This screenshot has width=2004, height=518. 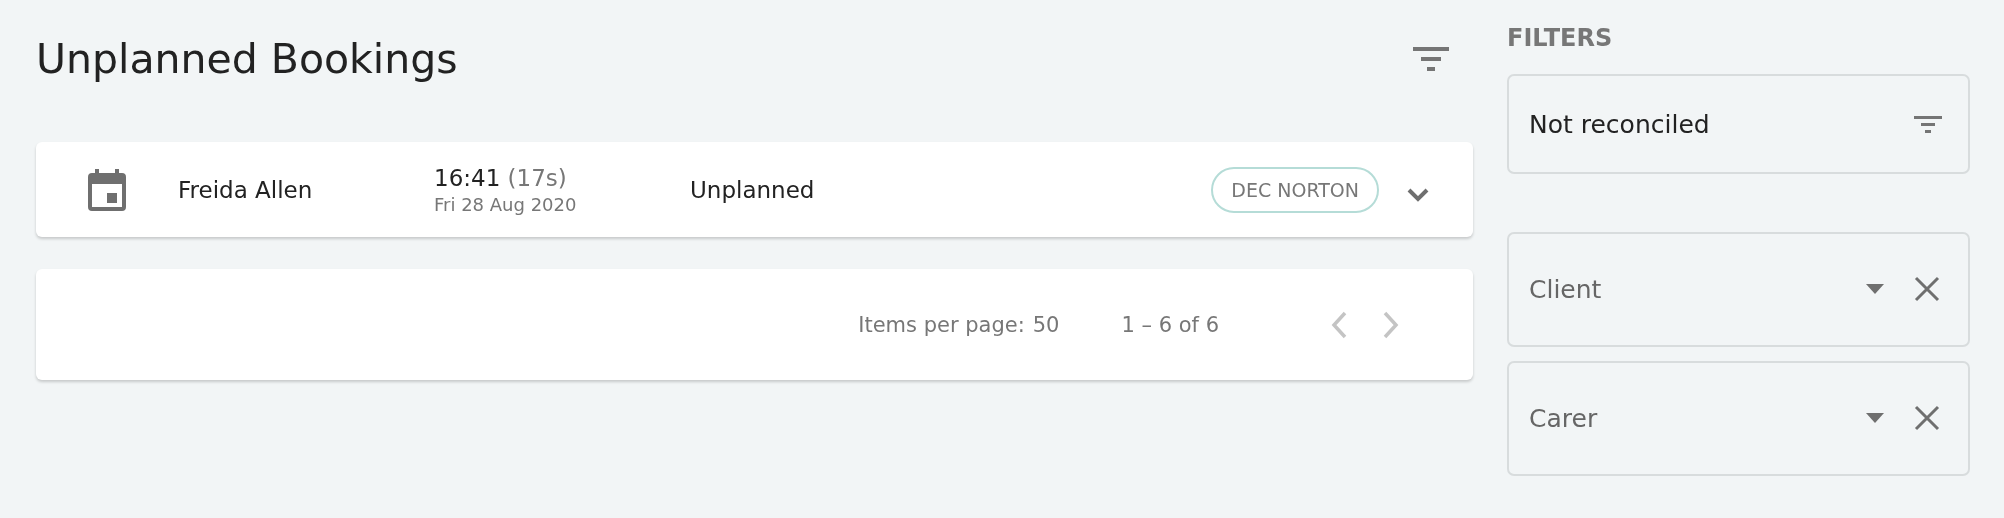 I want to click on booking-date: Fri 28 Aug 2020, so click(x=506, y=204).